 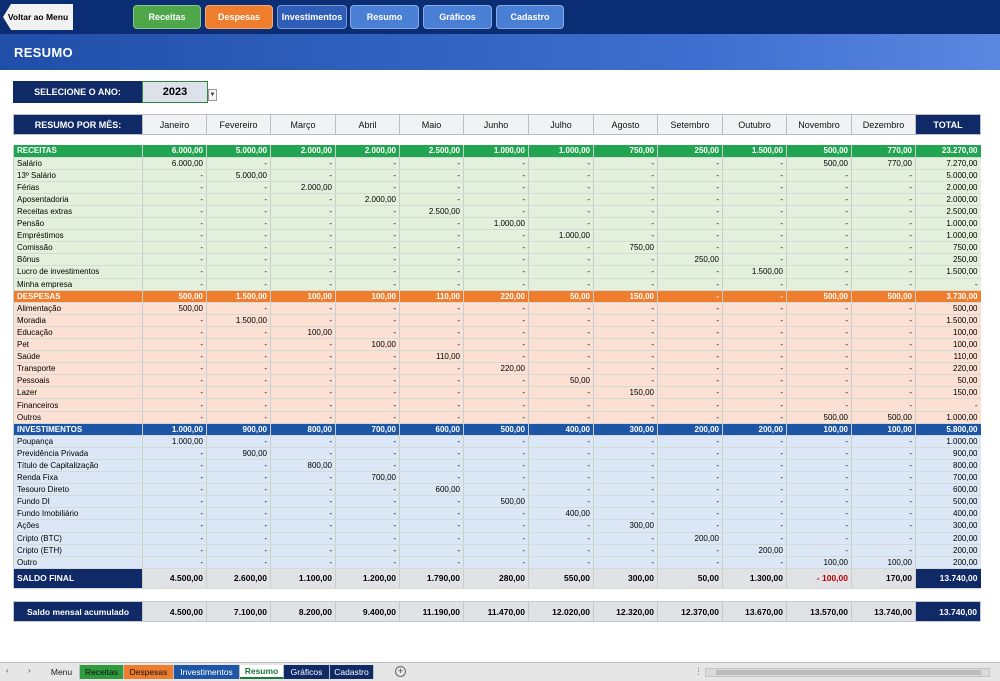 What do you see at coordinates (497, 490) in the screenshot?
I see `table-row: Tesouro Direto - - - -600,00- - - - - - -600,00` at bounding box center [497, 490].